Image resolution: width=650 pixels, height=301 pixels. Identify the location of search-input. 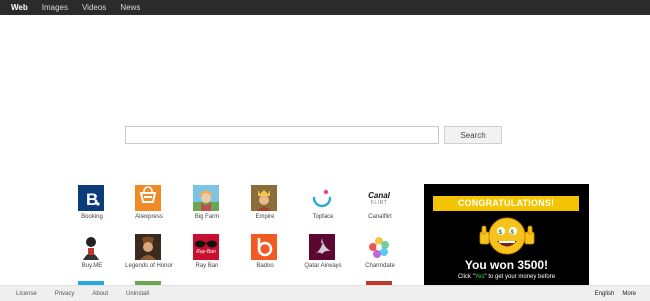
(282, 135).